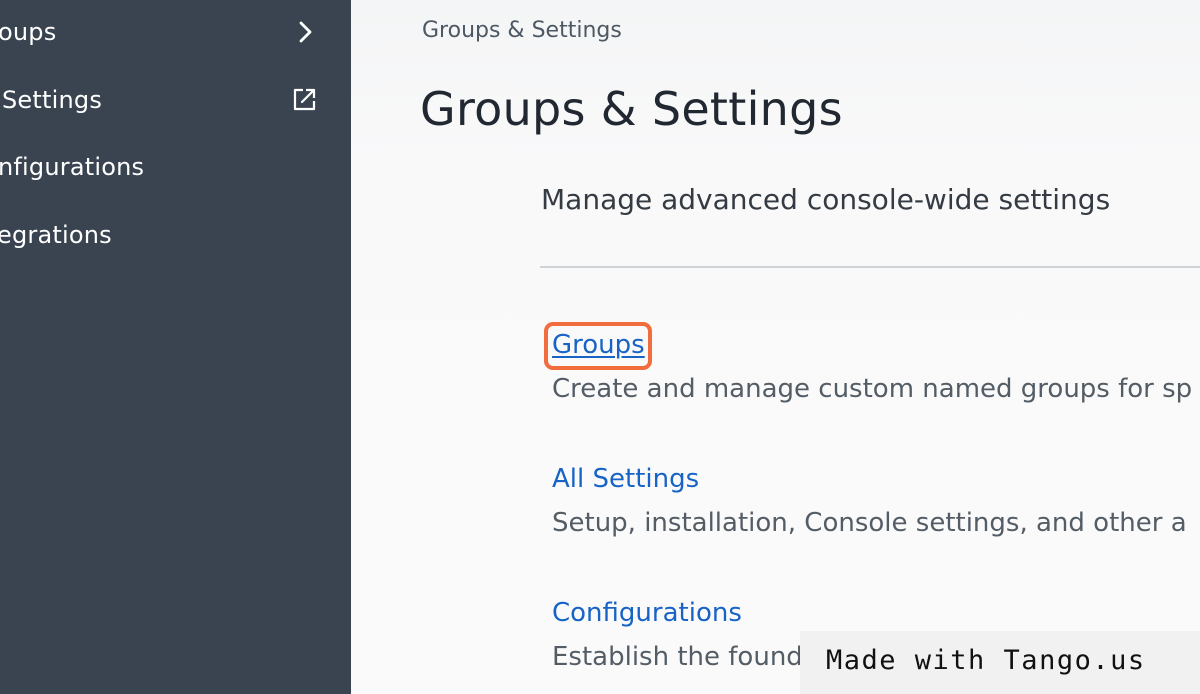 The width and height of the screenshot is (1200, 694). I want to click on sidebar-item-groups: oups, so click(175, 32).